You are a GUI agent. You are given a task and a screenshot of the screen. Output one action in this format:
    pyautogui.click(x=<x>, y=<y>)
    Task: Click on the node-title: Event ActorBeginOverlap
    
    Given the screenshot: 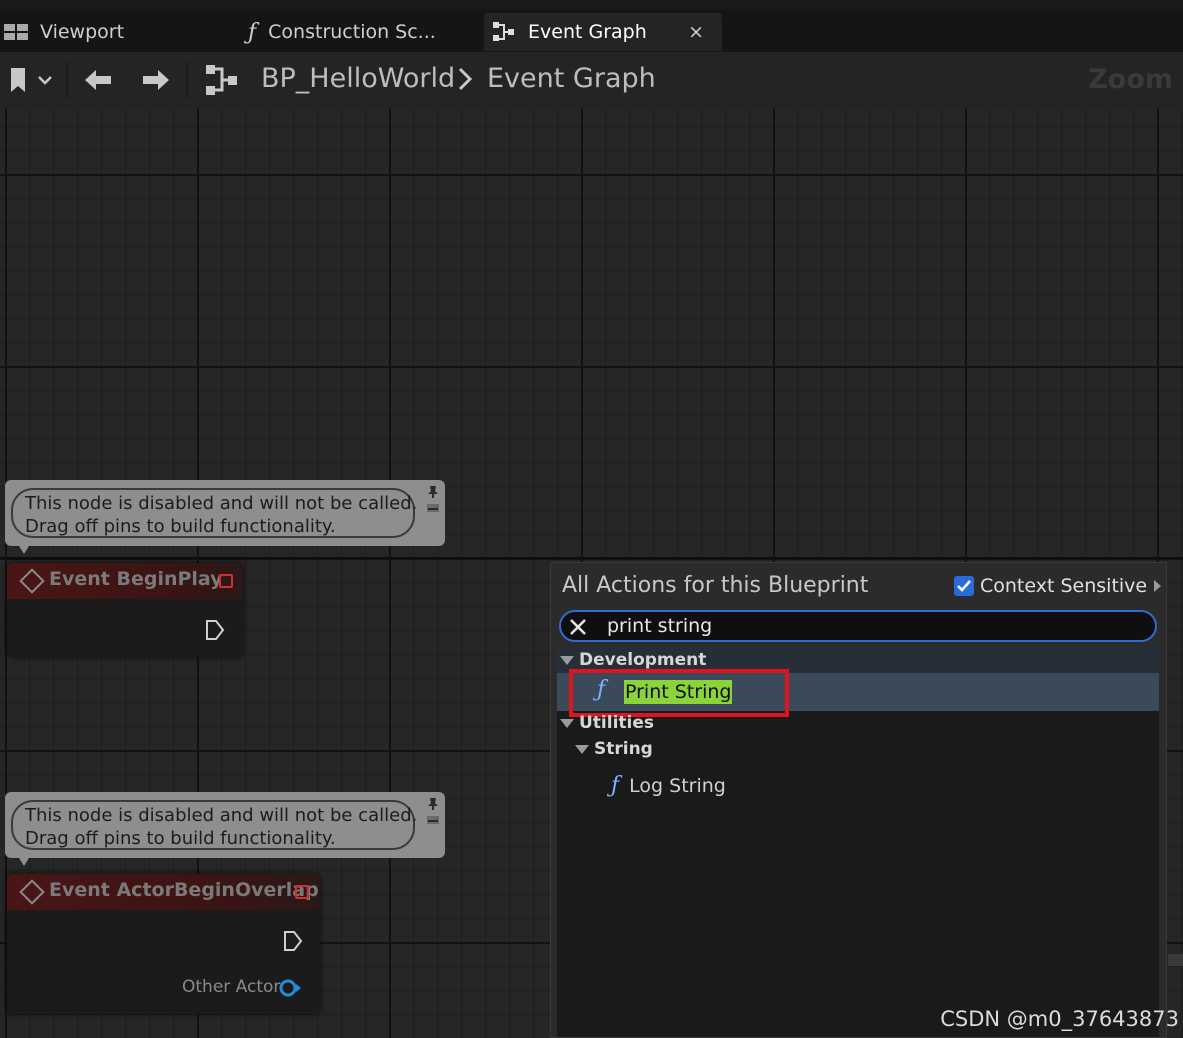 What is the action you would take?
    pyautogui.click(x=184, y=890)
    